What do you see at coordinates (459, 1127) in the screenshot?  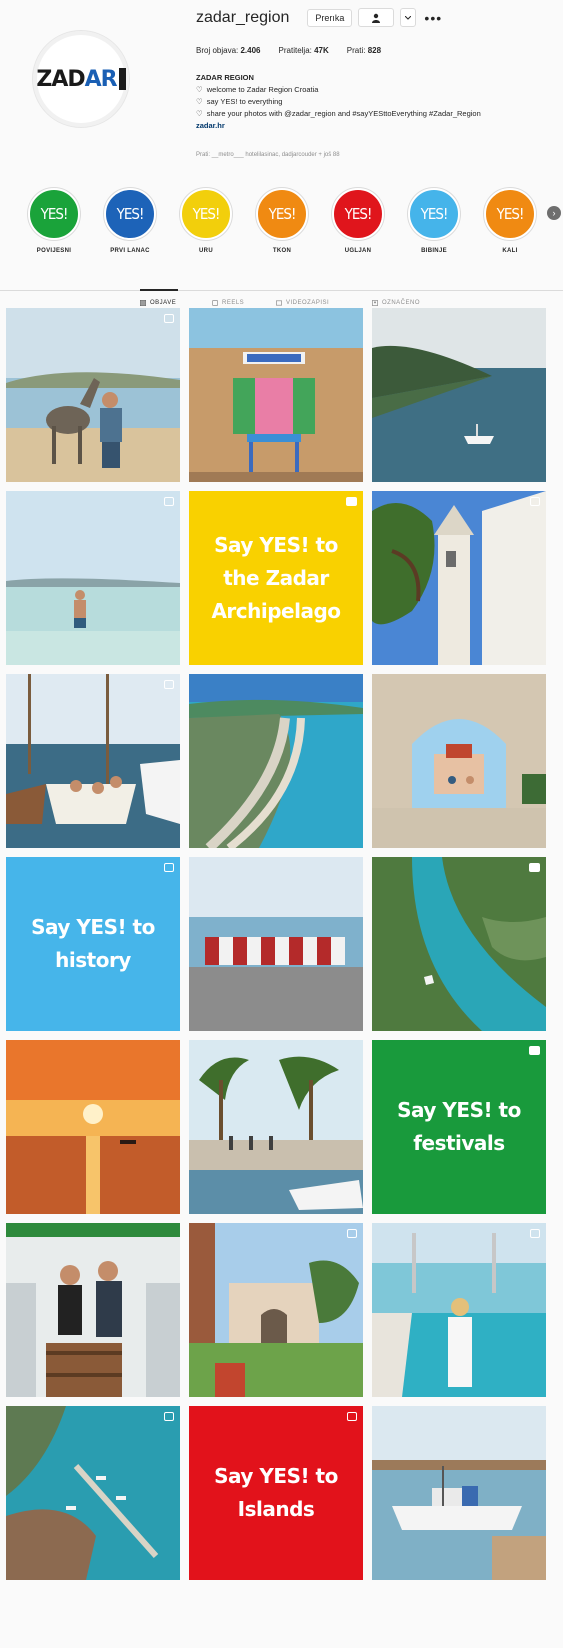 I see `post-text-tile: Say YES! to festivals` at bounding box center [459, 1127].